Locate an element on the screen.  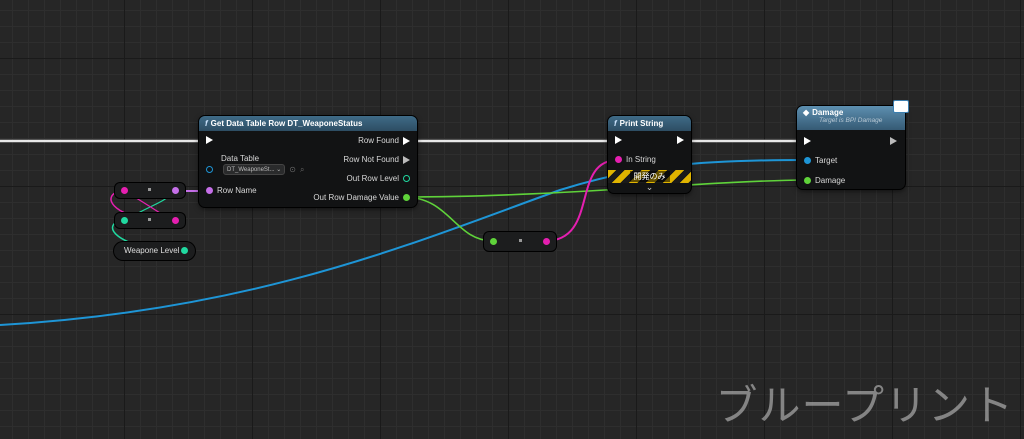
out-row-level-pin: Out Row Level is located at coordinates (378, 178).